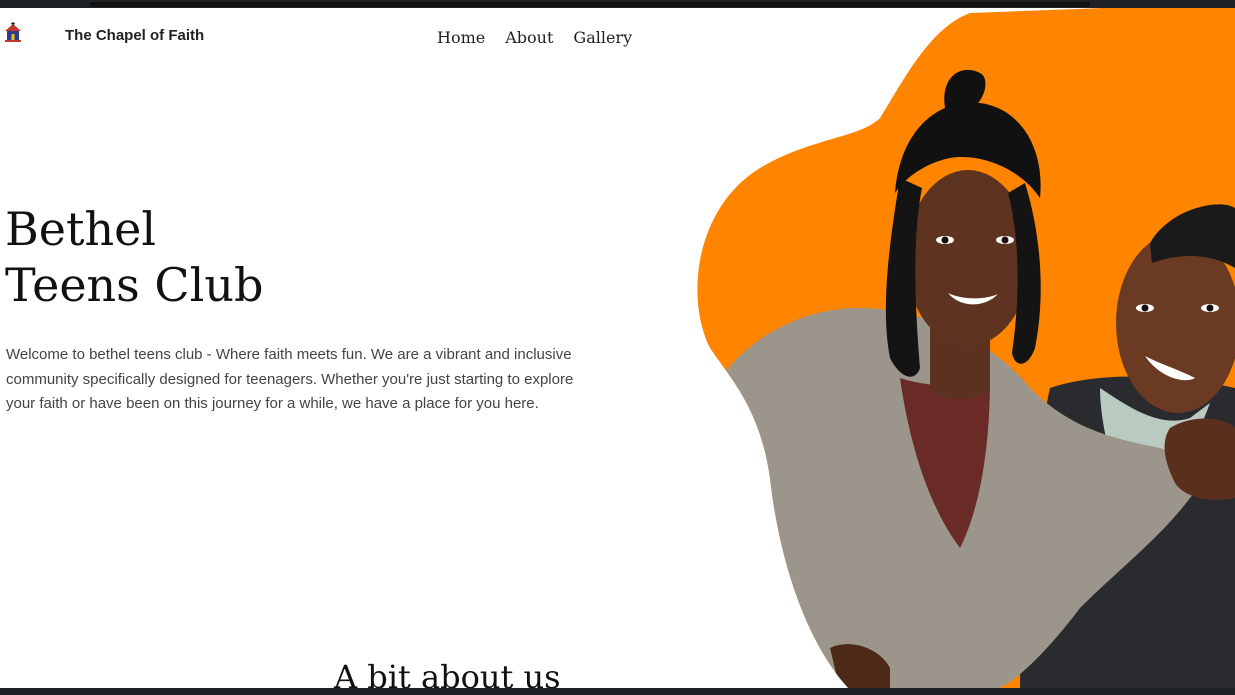 The height and width of the screenshot is (695, 1235). What do you see at coordinates (13, 33) in the screenshot?
I see `church-logo-icon` at bounding box center [13, 33].